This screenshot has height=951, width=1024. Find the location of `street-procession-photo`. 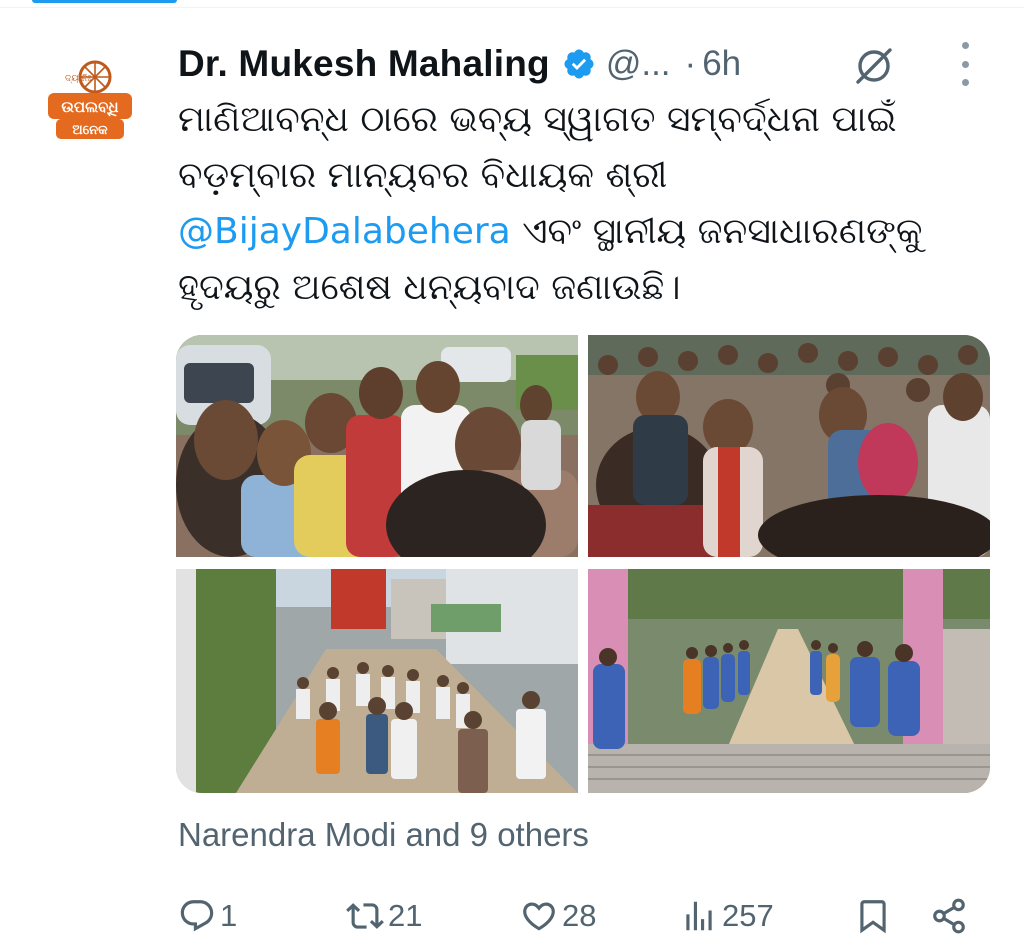

street-procession-photo is located at coordinates (377, 681).